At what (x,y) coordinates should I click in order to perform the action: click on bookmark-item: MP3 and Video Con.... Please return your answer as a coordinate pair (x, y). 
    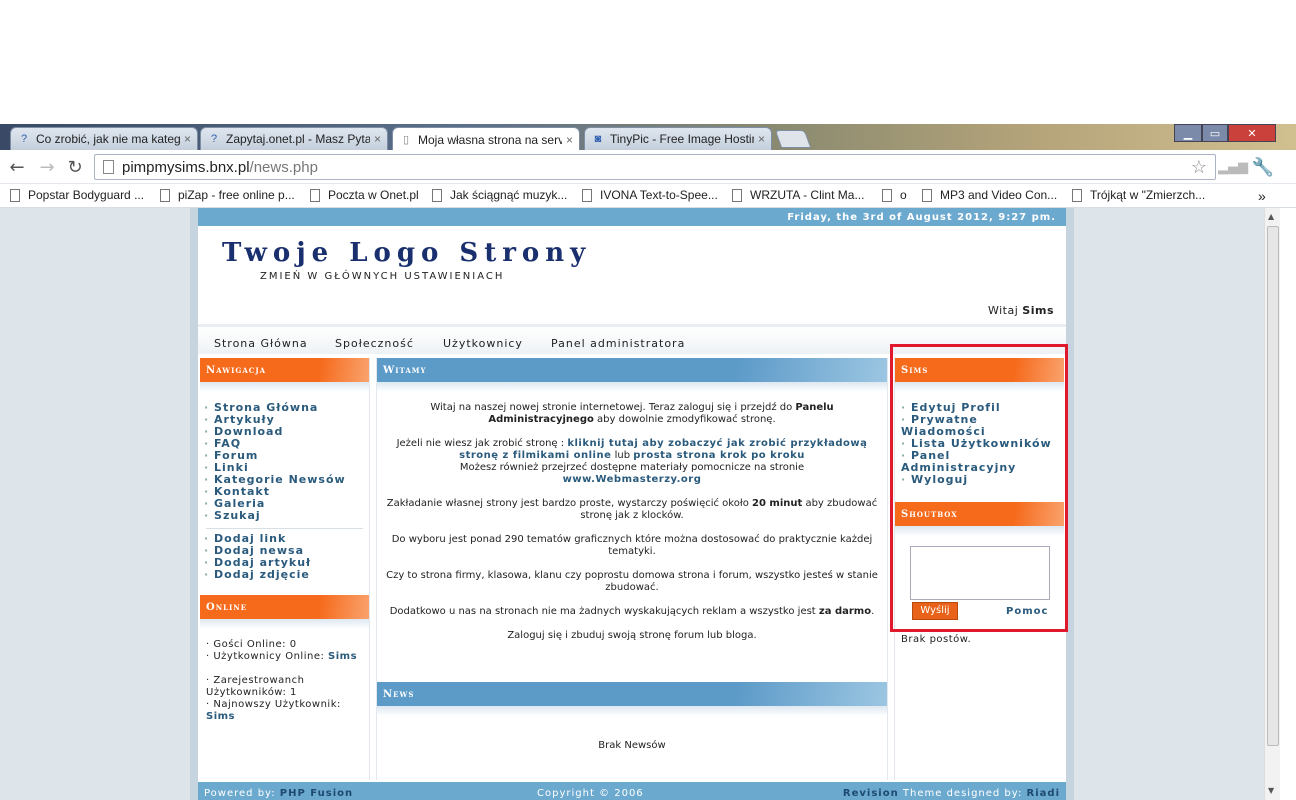
    Looking at the image, I should click on (989, 195).